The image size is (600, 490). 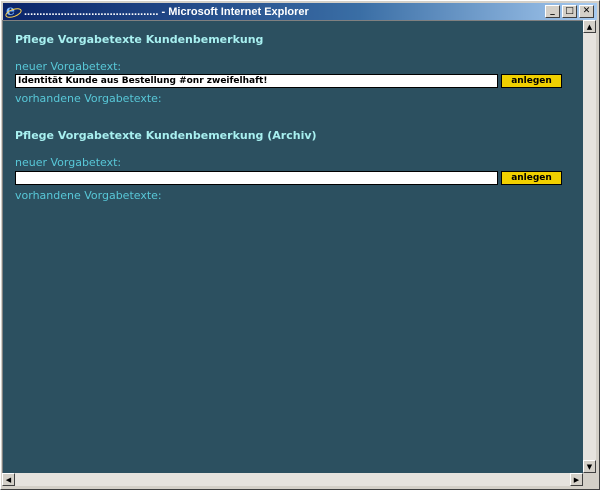 What do you see at coordinates (531, 81) in the screenshot?
I see `create-button: anlegen` at bounding box center [531, 81].